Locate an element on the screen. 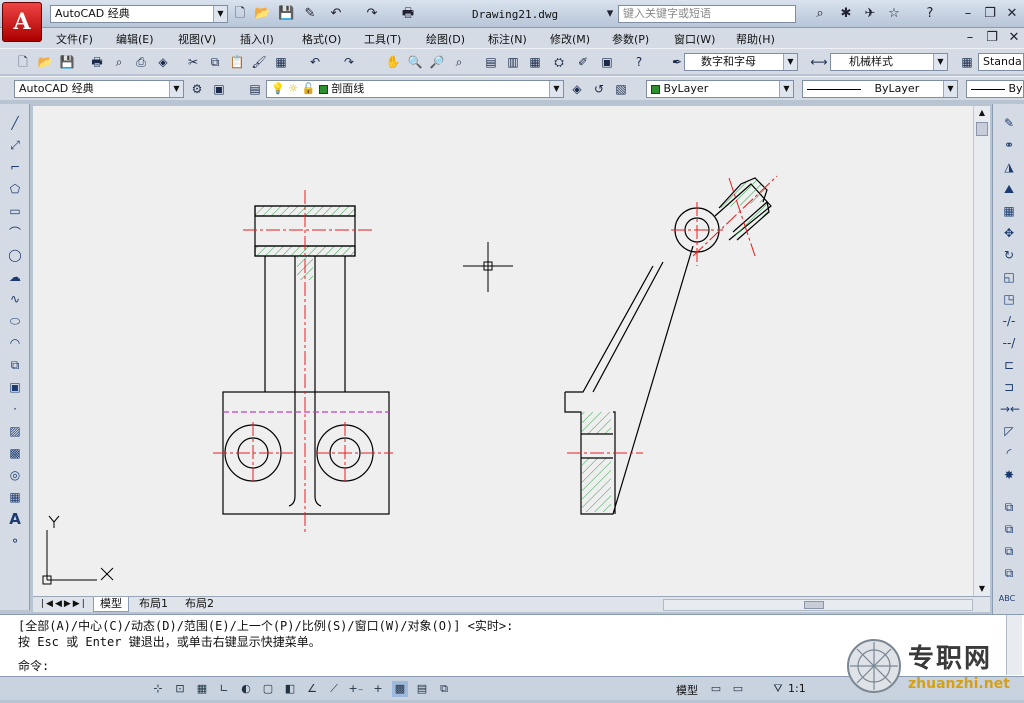 The image size is (1024, 703). make-block-icon: ▣ is located at coordinates (15, 387).